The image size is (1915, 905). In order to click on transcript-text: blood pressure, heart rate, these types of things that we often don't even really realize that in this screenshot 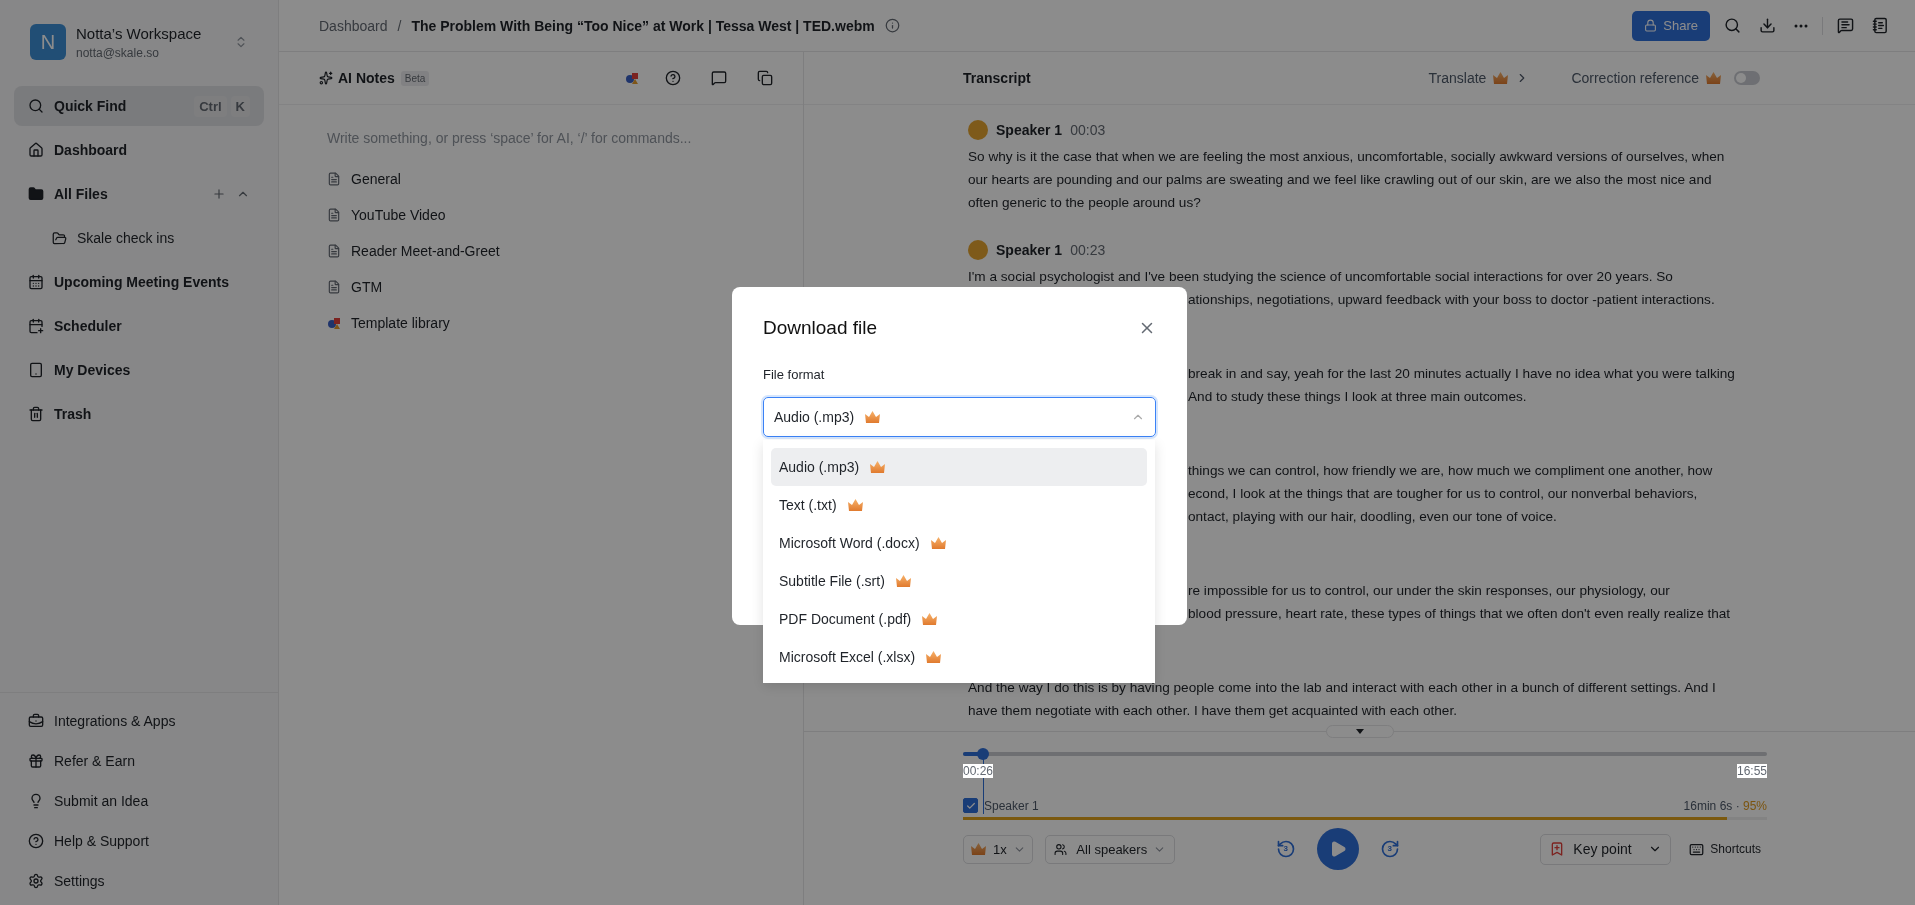, I will do `click(1459, 613)`.